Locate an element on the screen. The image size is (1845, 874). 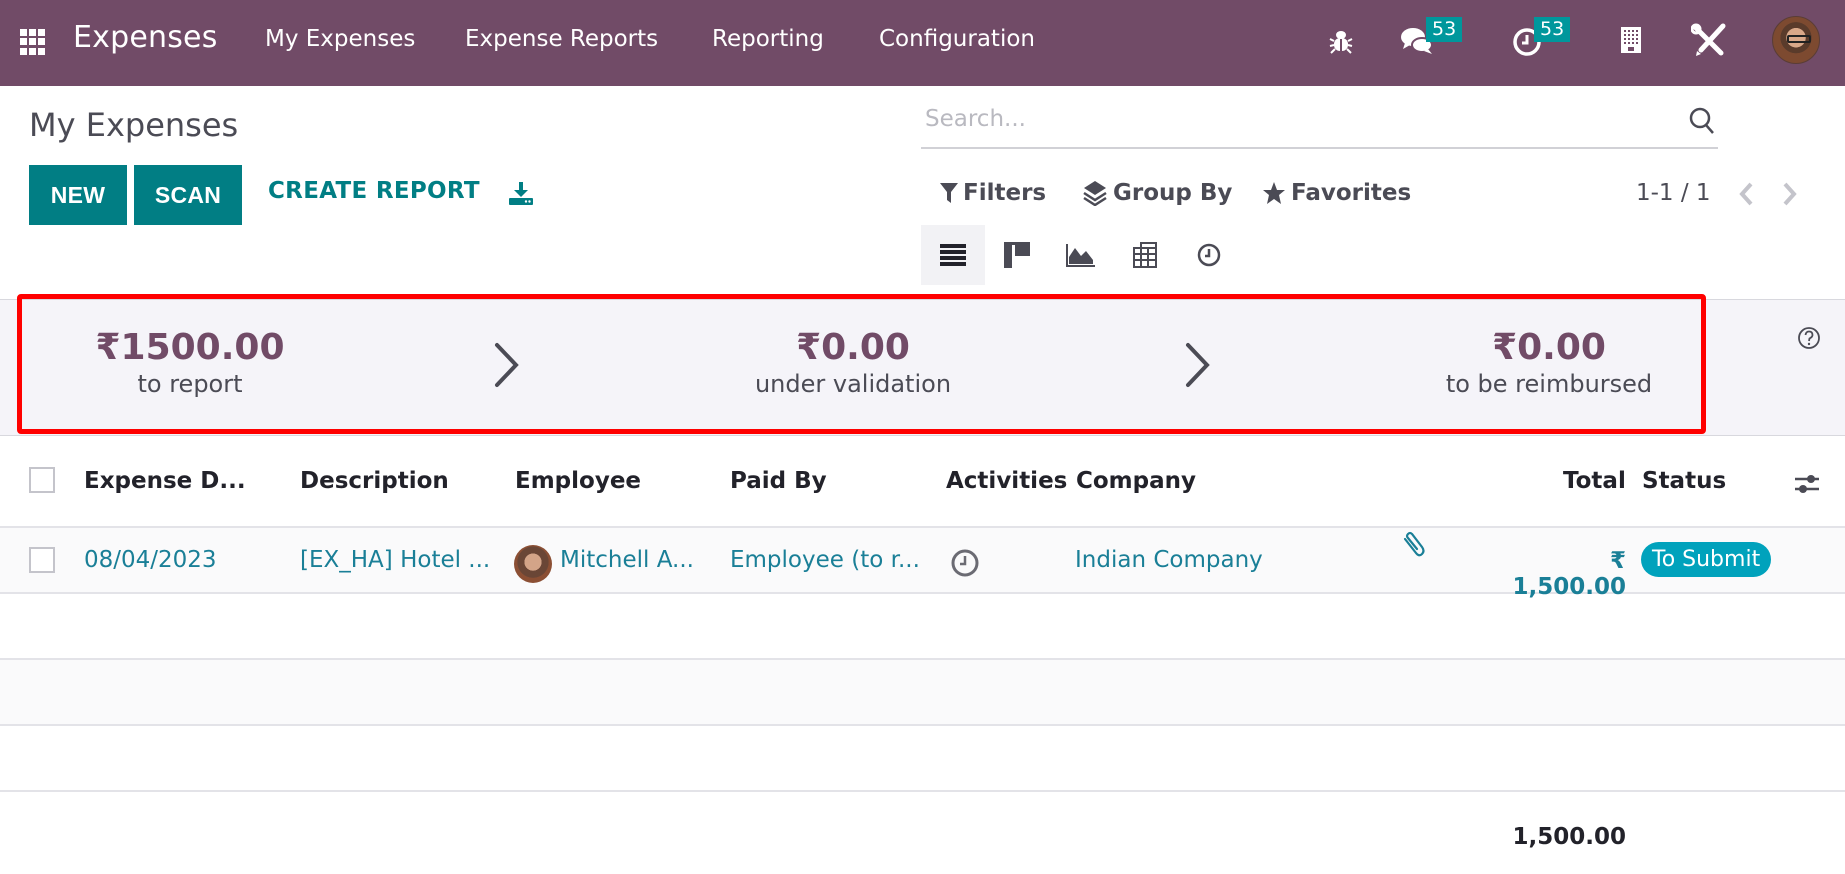
under-validation-amount: ₹0.00 is located at coordinates (853, 347).